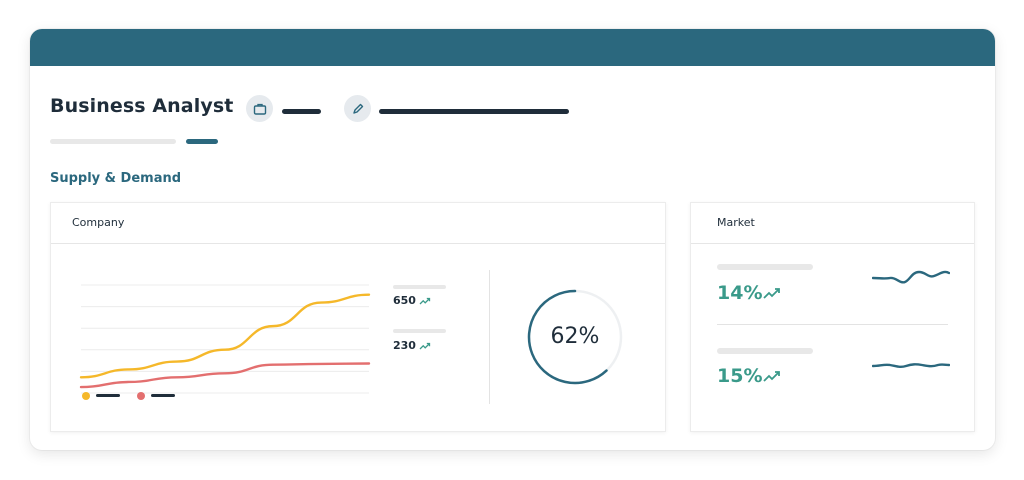 The height and width of the screenshot is (480, 1024). What do you see at coordinates (142, 106) in the screenshot?
I see `page-title: Business Analyst` at bounding box center [142, 106].